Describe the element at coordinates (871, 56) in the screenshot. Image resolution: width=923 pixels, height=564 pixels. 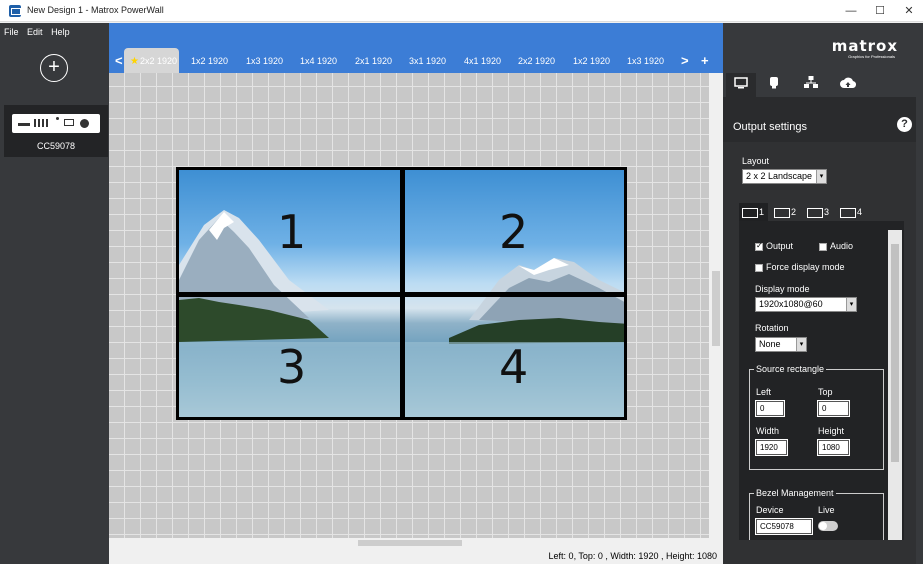
I see `logo-tagline: Graphics for Professionals` at that location.